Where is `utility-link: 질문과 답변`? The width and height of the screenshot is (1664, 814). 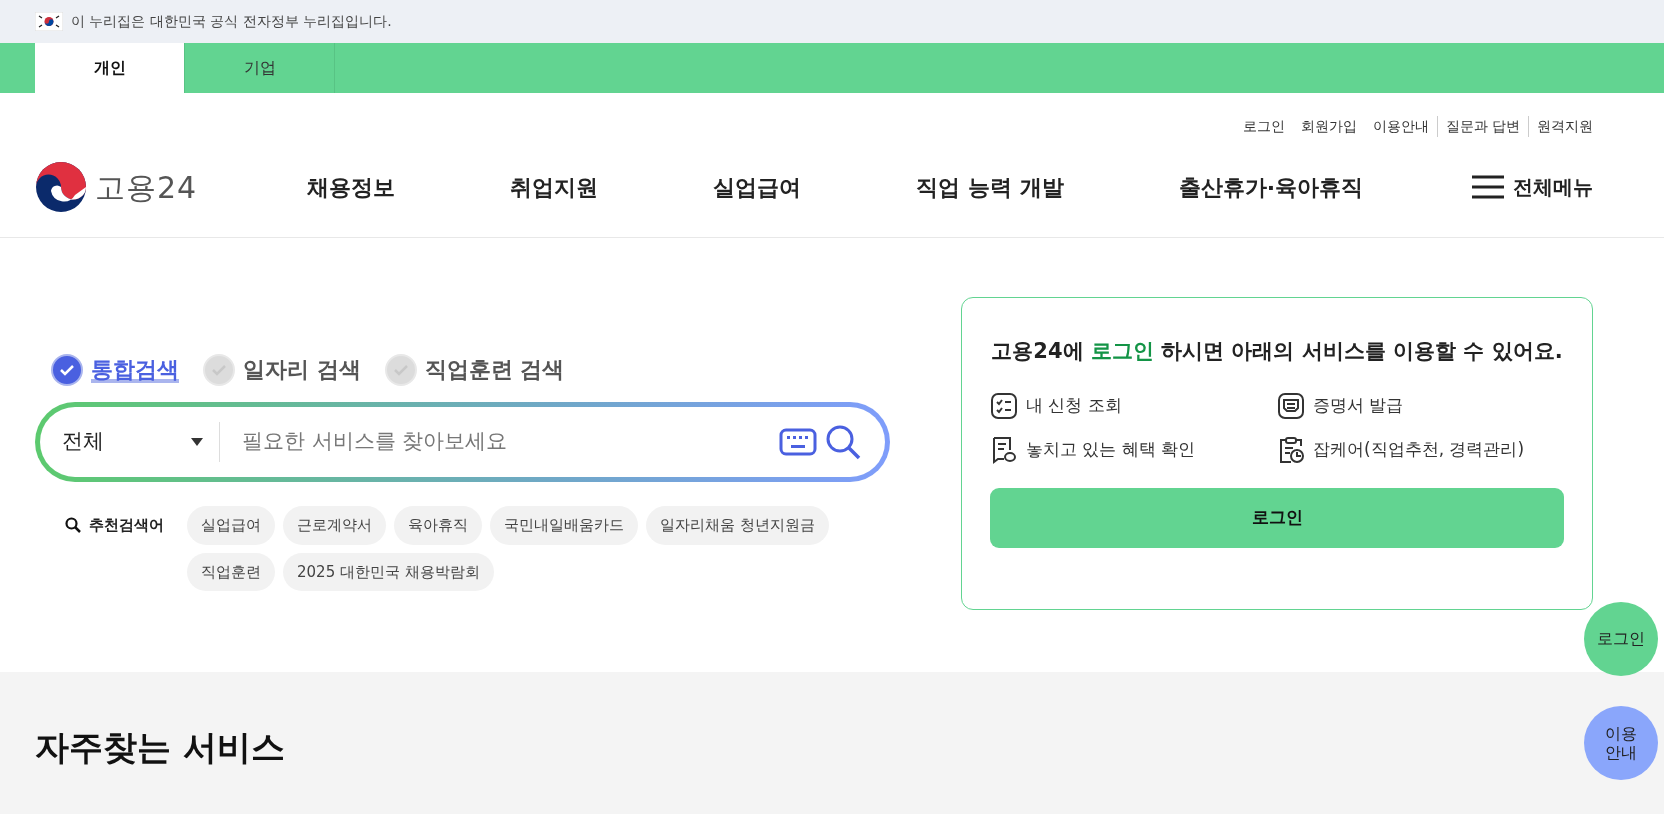 utility-link: 질문과 답변 is located at coordinates (1478, 126).